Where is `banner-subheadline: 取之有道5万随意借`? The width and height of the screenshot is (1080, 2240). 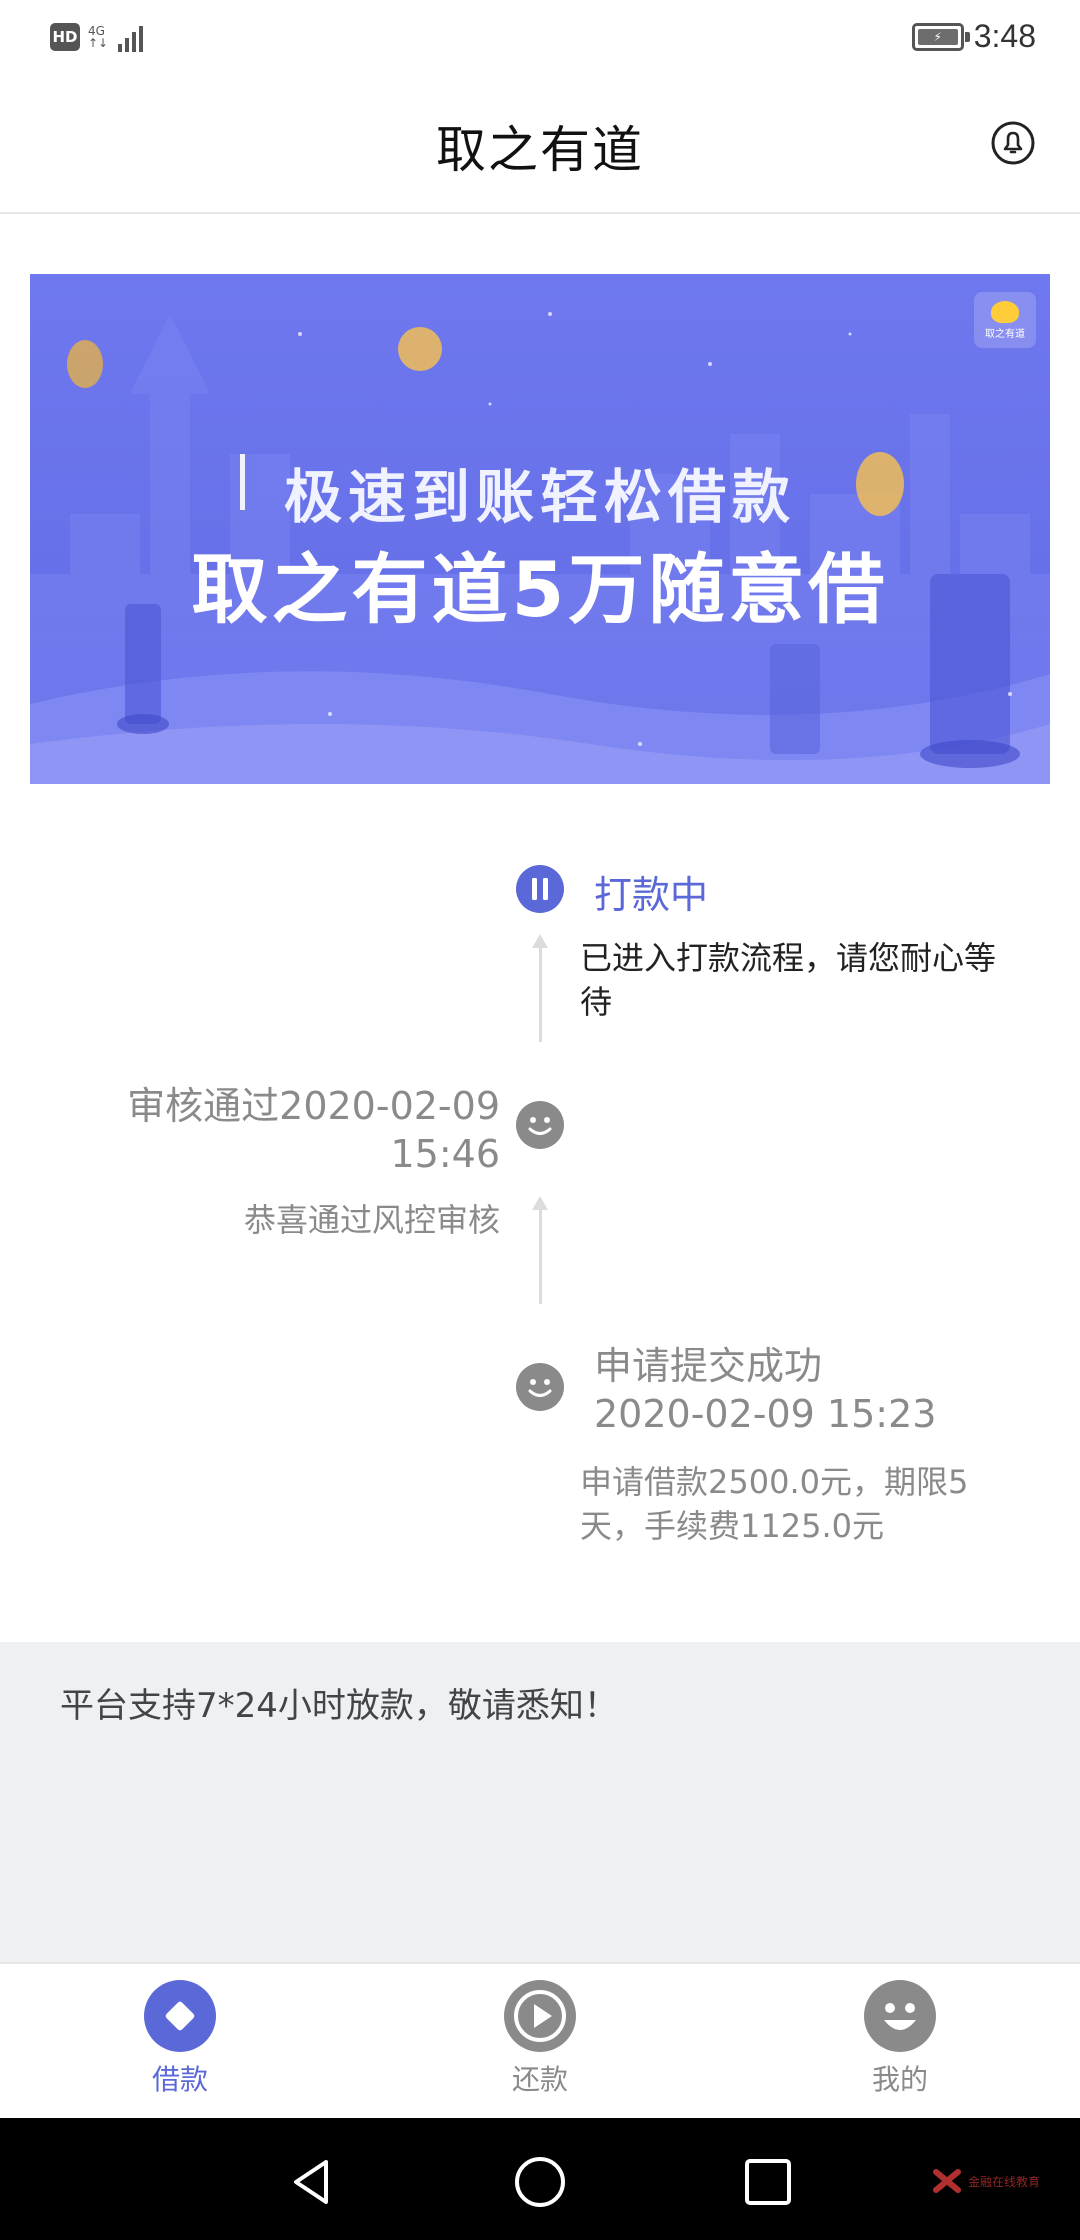 banner-subheadline: 取之有道5万随意借 is located at coordinates (540, 589).